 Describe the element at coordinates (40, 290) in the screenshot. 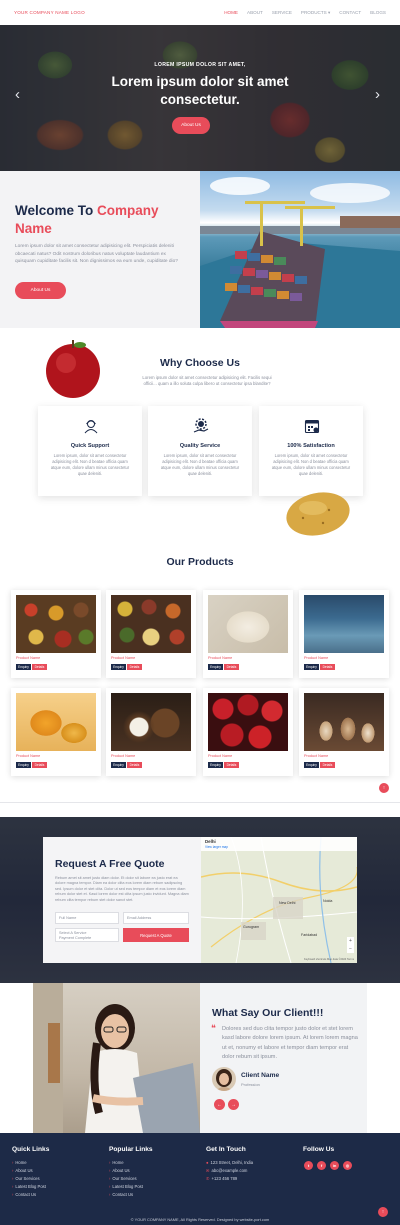

I see `welcome-about-button: About Us` at that location.